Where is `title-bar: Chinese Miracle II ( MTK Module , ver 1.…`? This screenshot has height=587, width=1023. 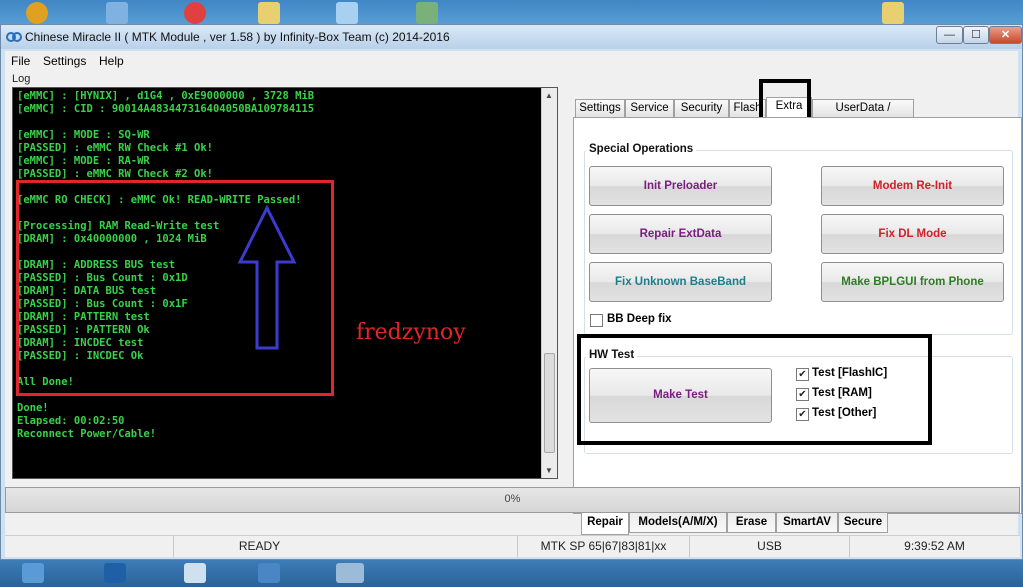 title-bar: Chinese Miracle II ( MTK Module , ver 1.… is located at coordinates (511, 37).